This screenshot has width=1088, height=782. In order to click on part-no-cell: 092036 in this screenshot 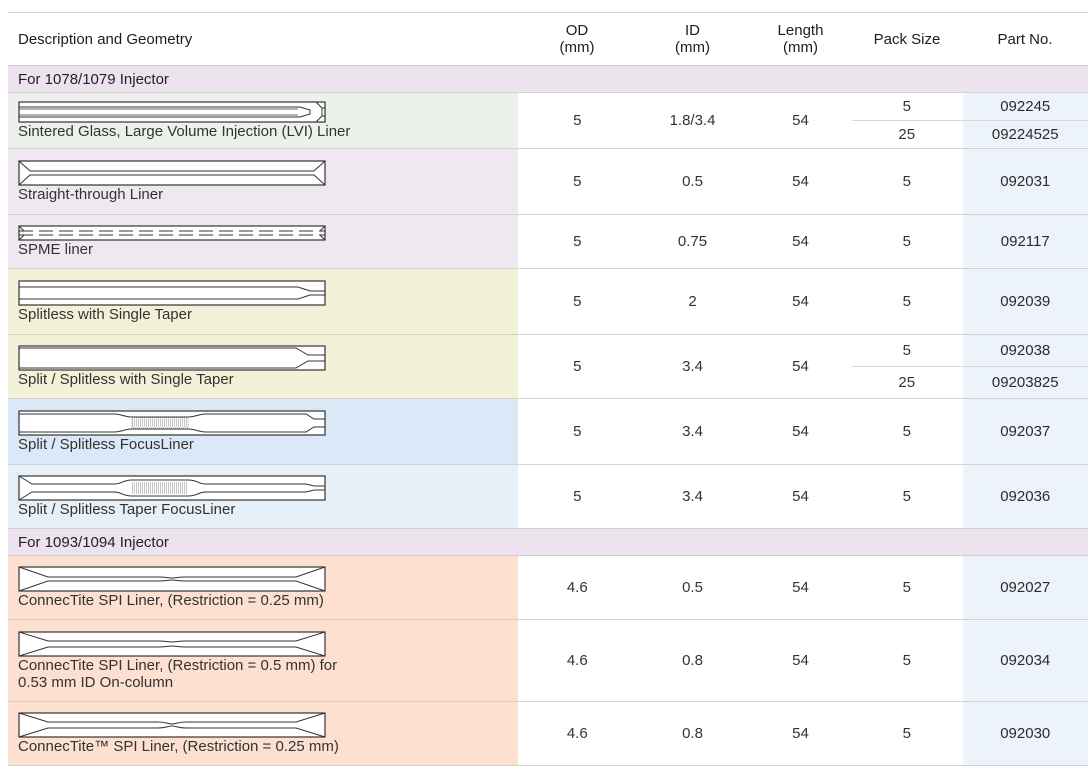, I will do `click(1024, 496)`.